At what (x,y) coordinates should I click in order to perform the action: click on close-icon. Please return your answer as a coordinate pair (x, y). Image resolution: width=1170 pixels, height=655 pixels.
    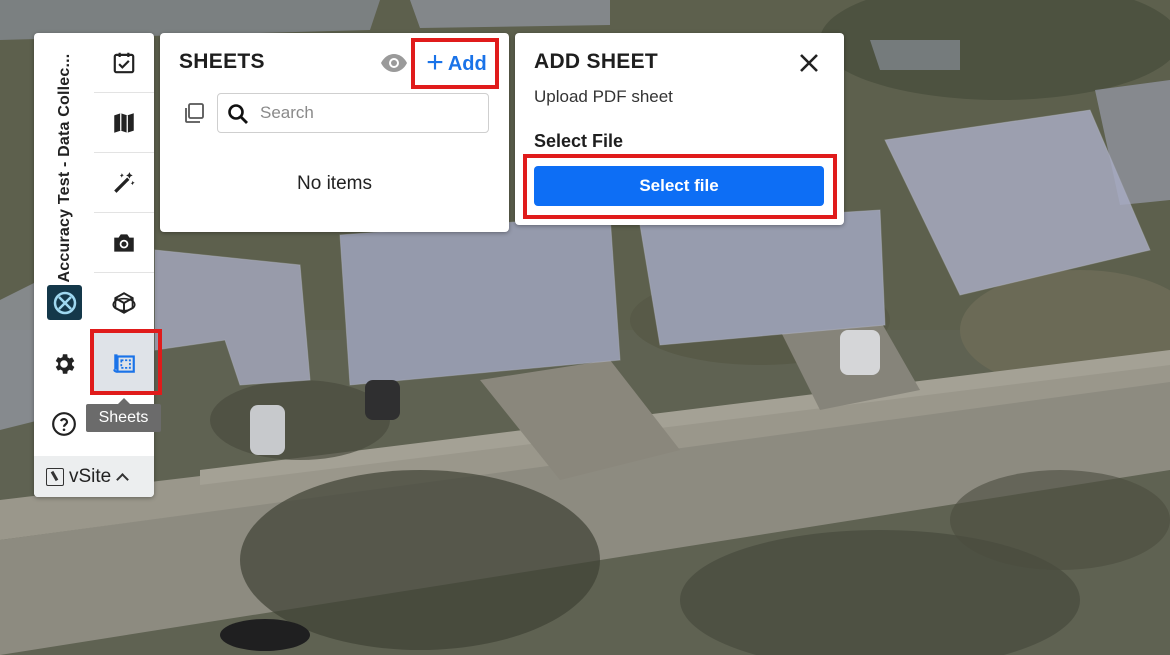
    Looking at the image, I should click on (809, 63).